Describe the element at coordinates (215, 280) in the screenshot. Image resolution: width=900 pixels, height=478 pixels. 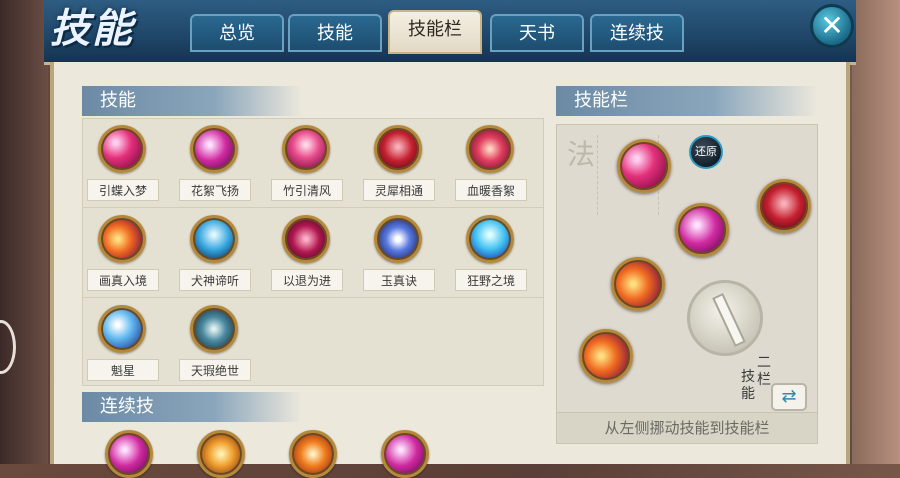
I see `skill-label: 犬神谛听` at that location.